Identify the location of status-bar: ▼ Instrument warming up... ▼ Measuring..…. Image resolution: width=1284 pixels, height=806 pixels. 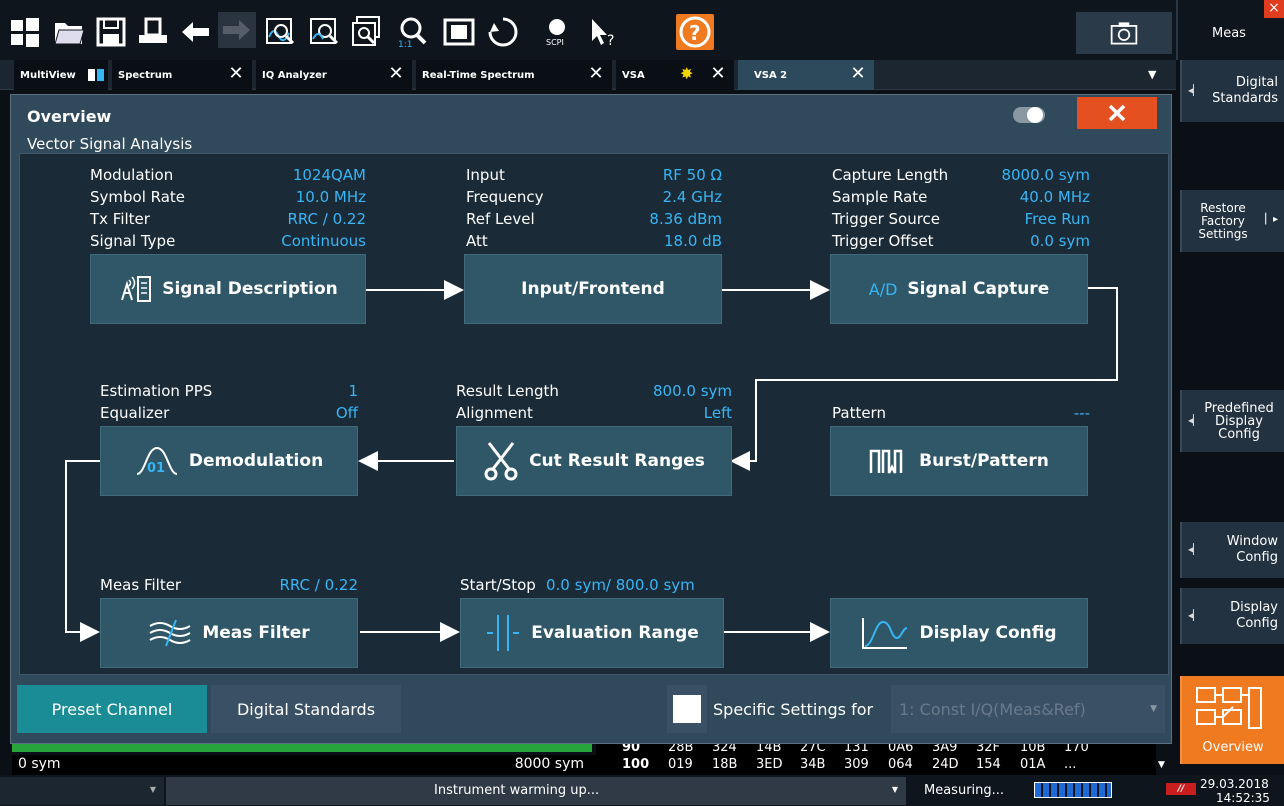
(642, 790).